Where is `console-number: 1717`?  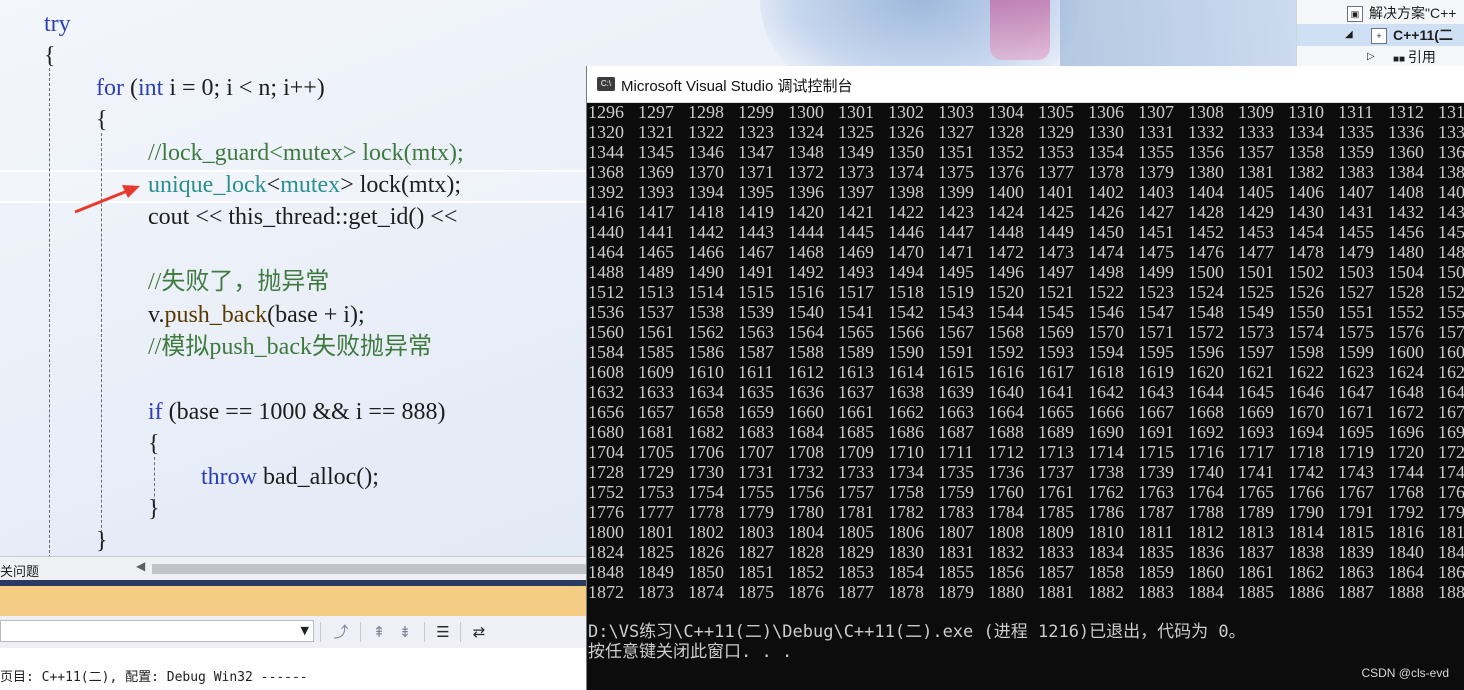
console-number: 1717 is located at coordinates (1256, 452).